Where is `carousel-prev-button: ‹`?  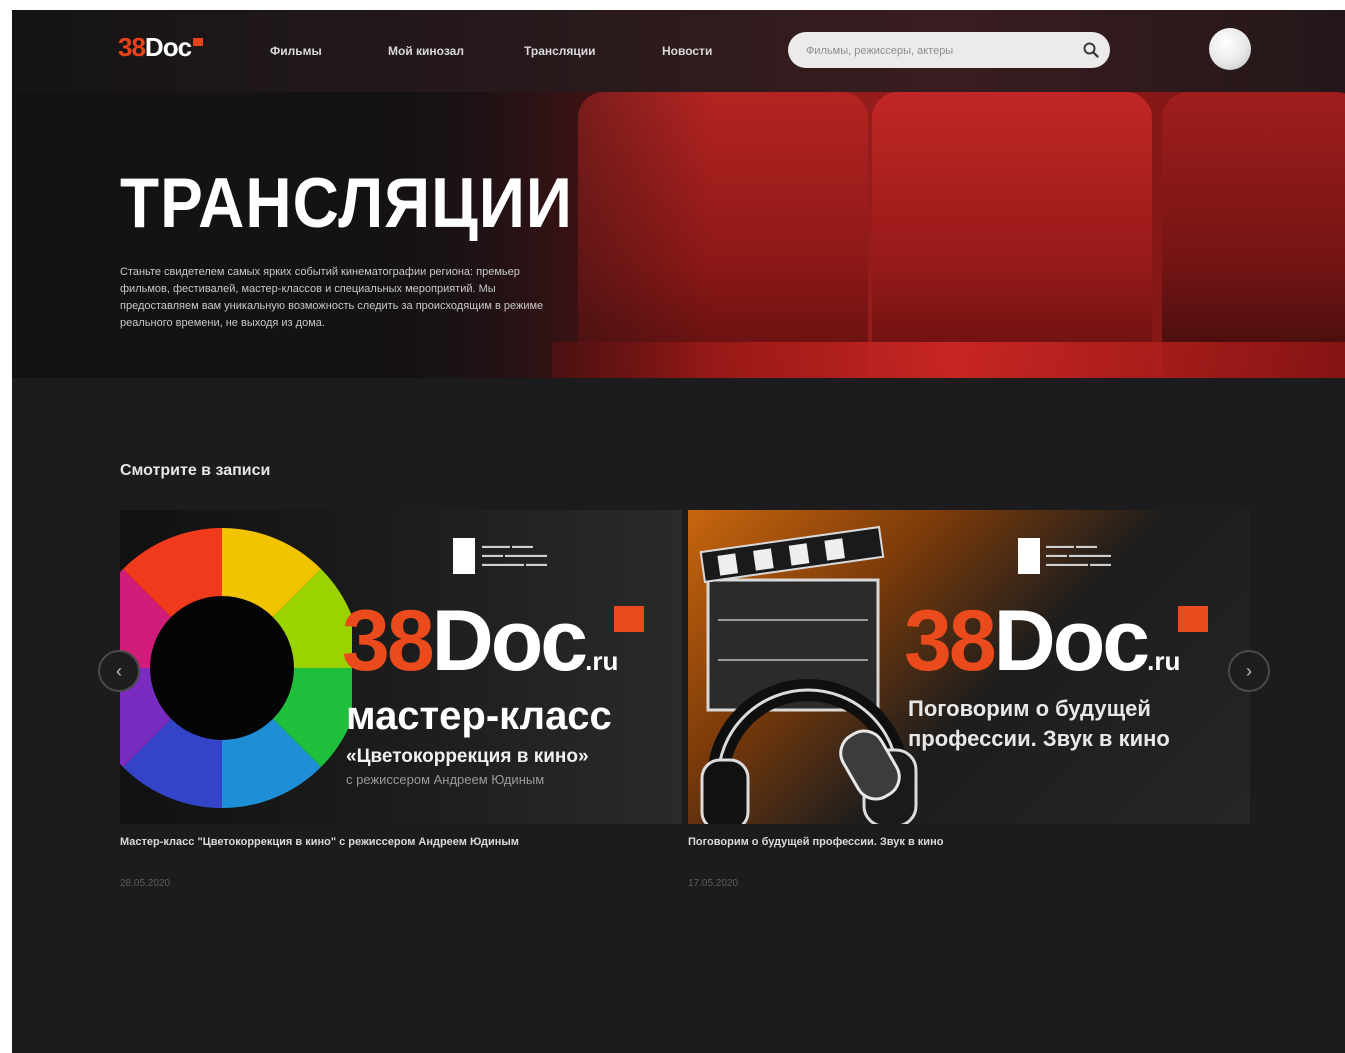 carousel-prev-button: ‹ is located at coordinates (119, 671).